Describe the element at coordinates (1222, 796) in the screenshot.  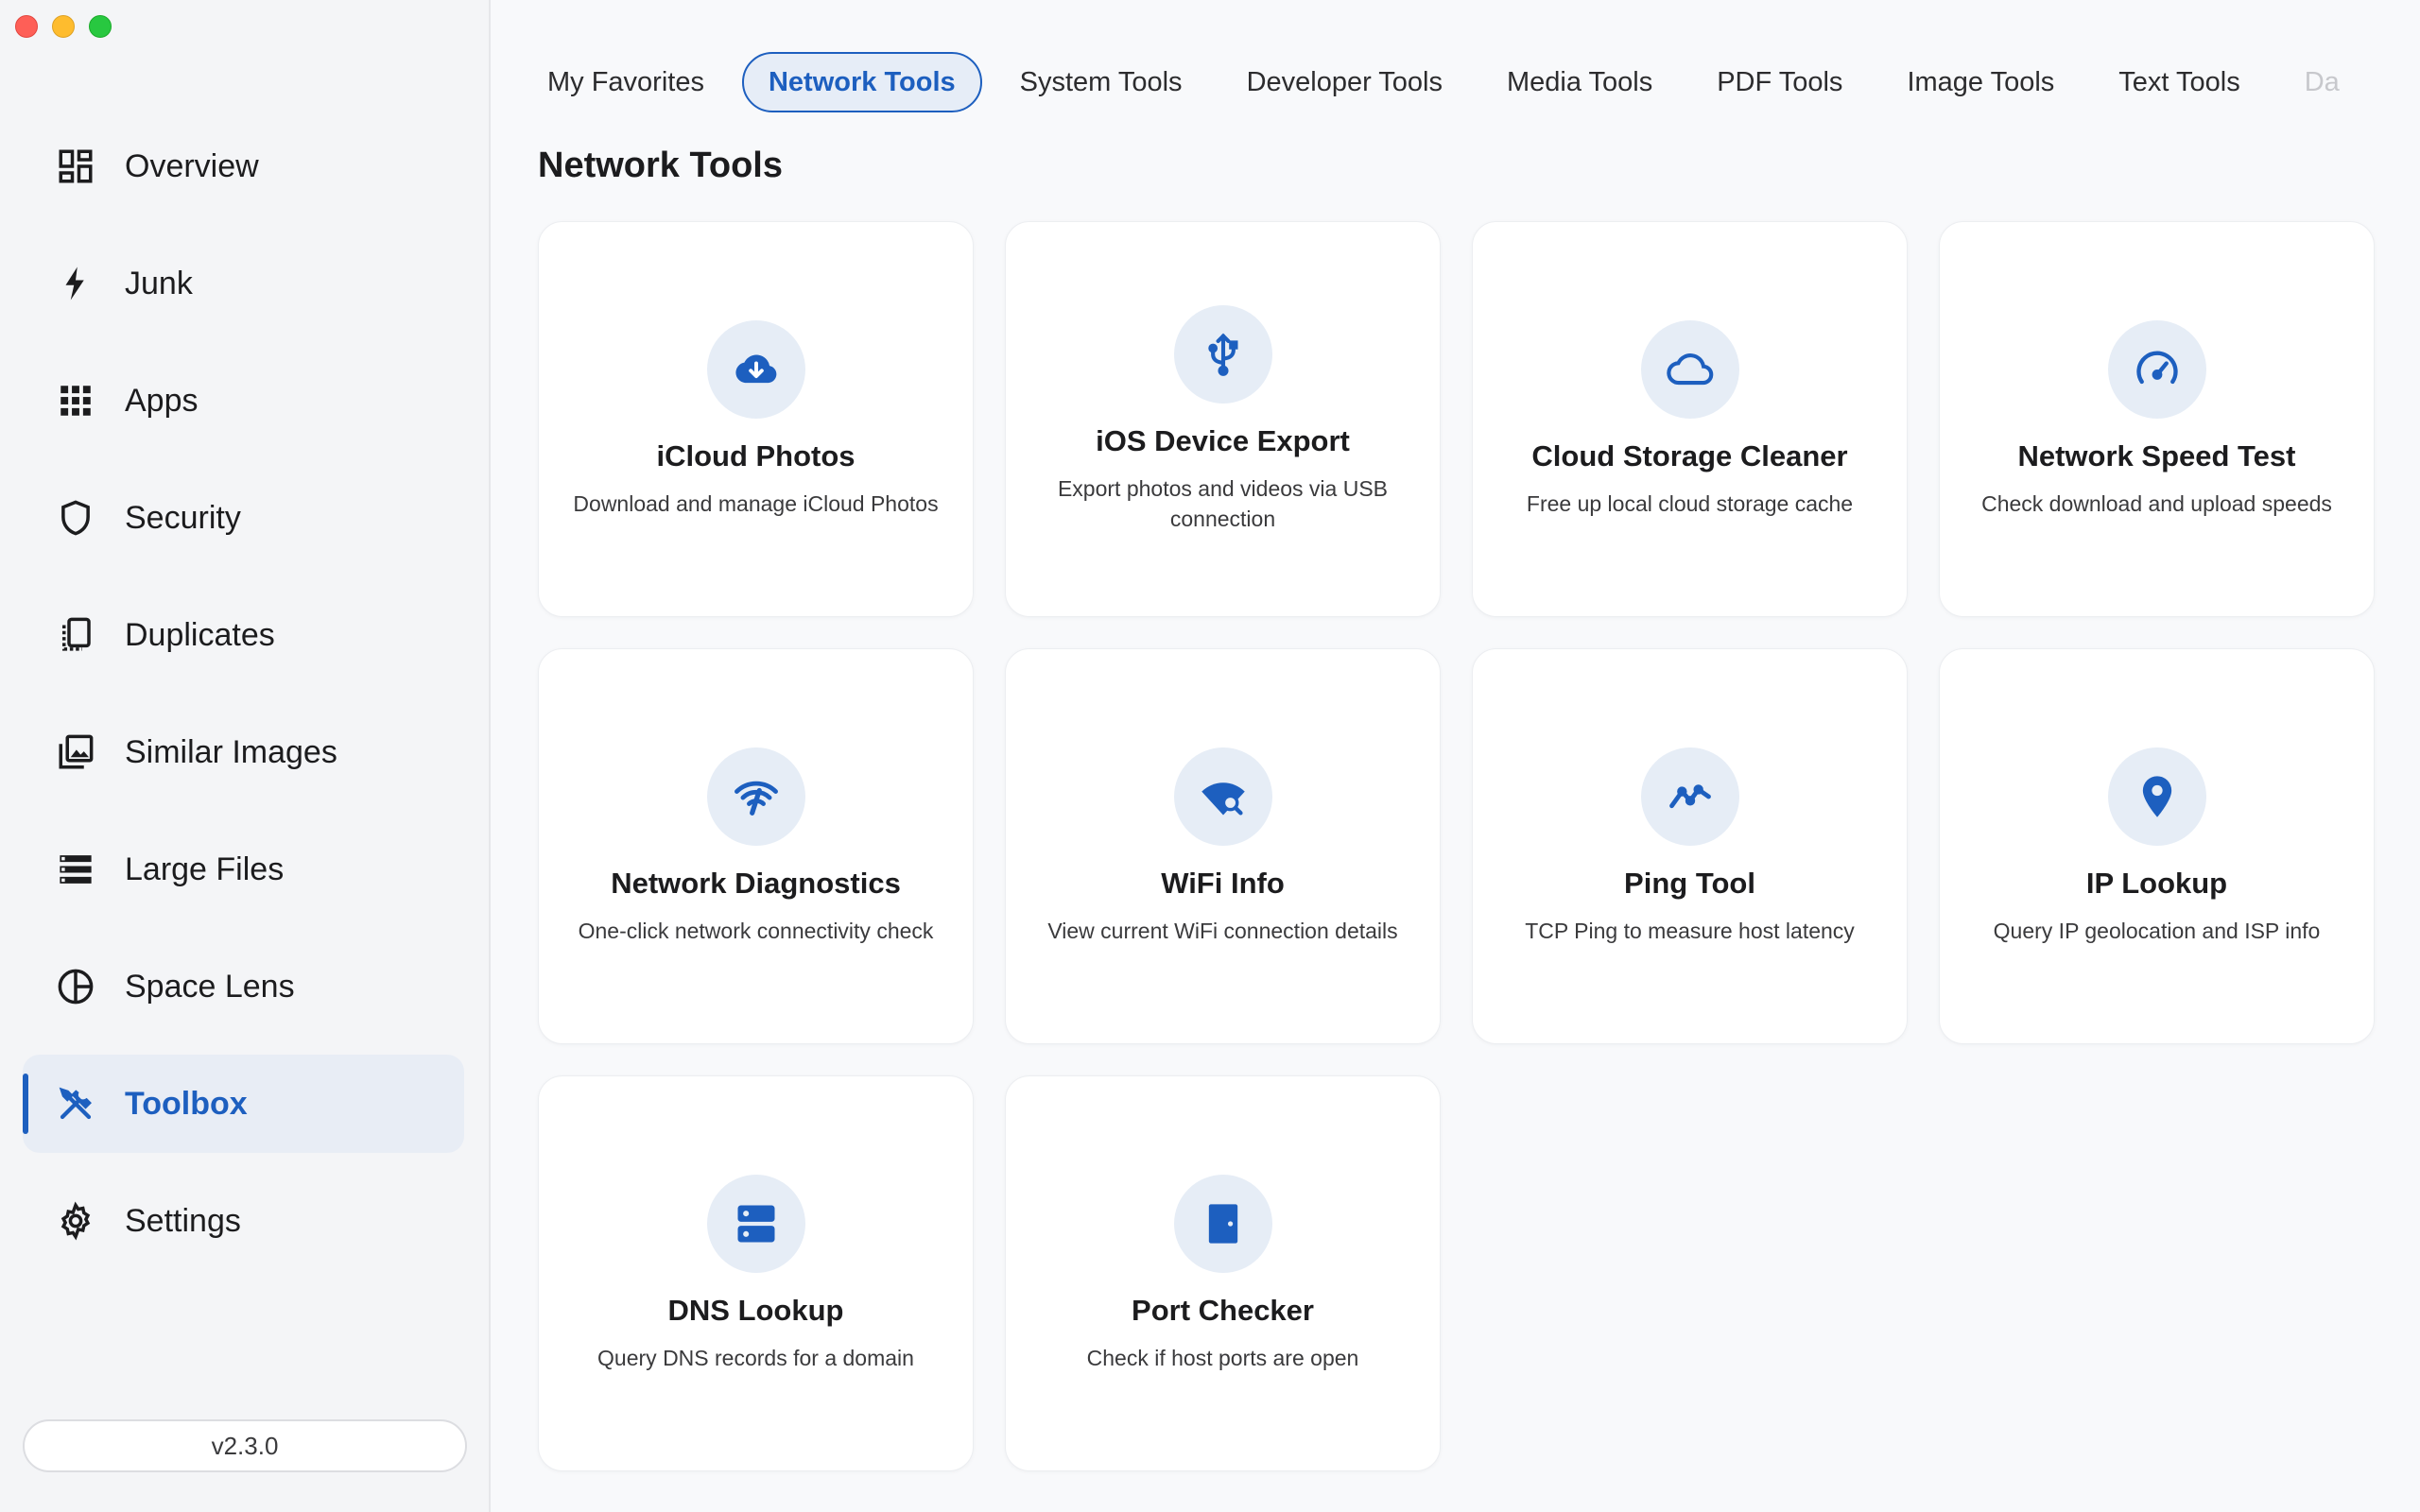
I see `wifi-search-icon` at that location.